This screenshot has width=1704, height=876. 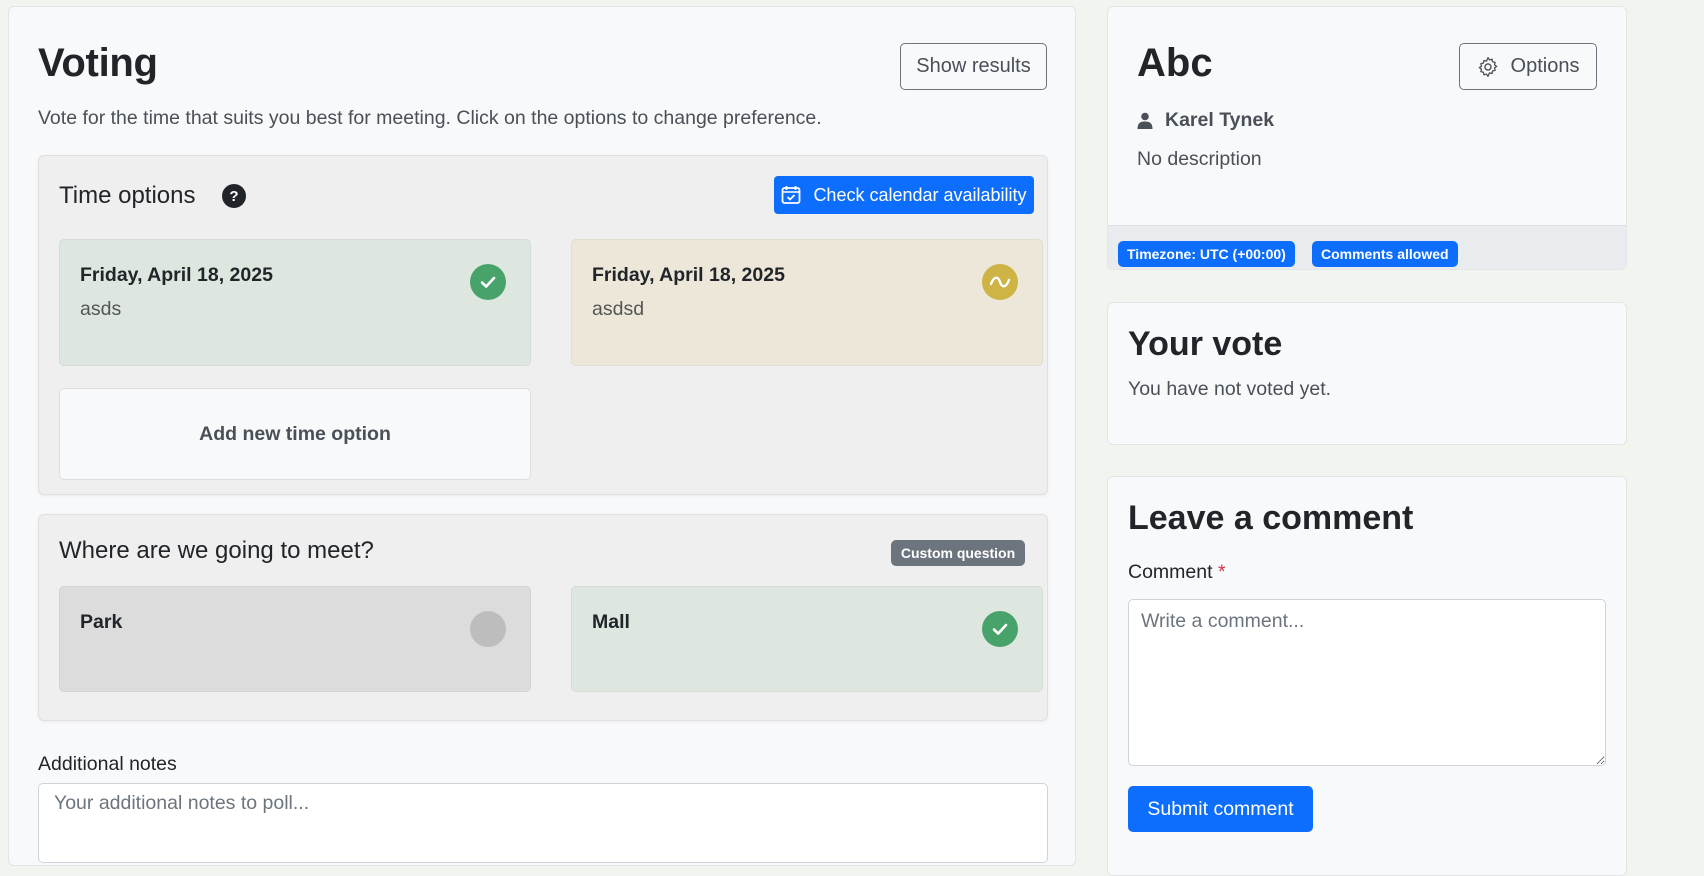 What do you see at coordinates (107, 764) in the screenshot?
I see `additional-notes-label: Additional notes` at bounding box center [107, 764].